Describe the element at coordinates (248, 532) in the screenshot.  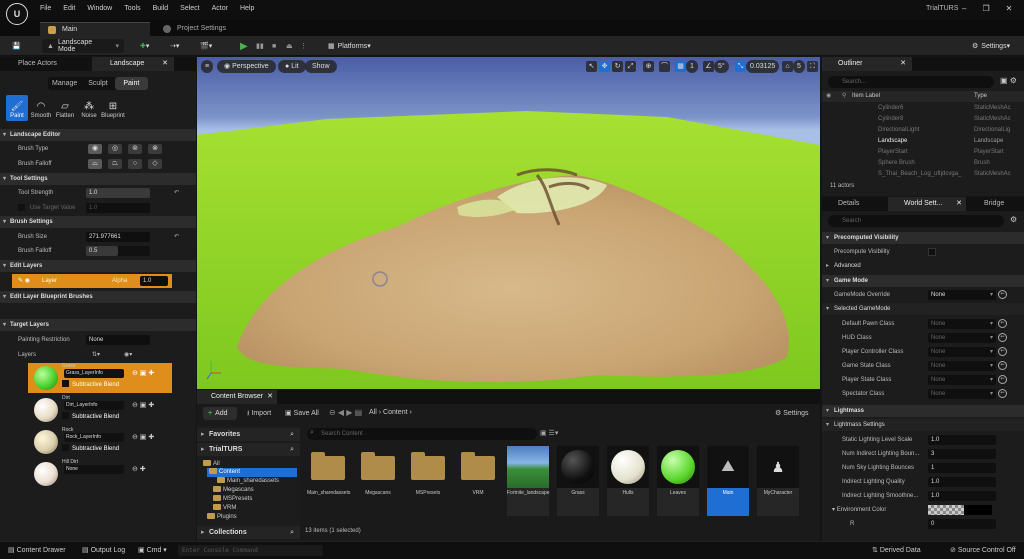
I see `collections-section: Collections ⌕` at that location.